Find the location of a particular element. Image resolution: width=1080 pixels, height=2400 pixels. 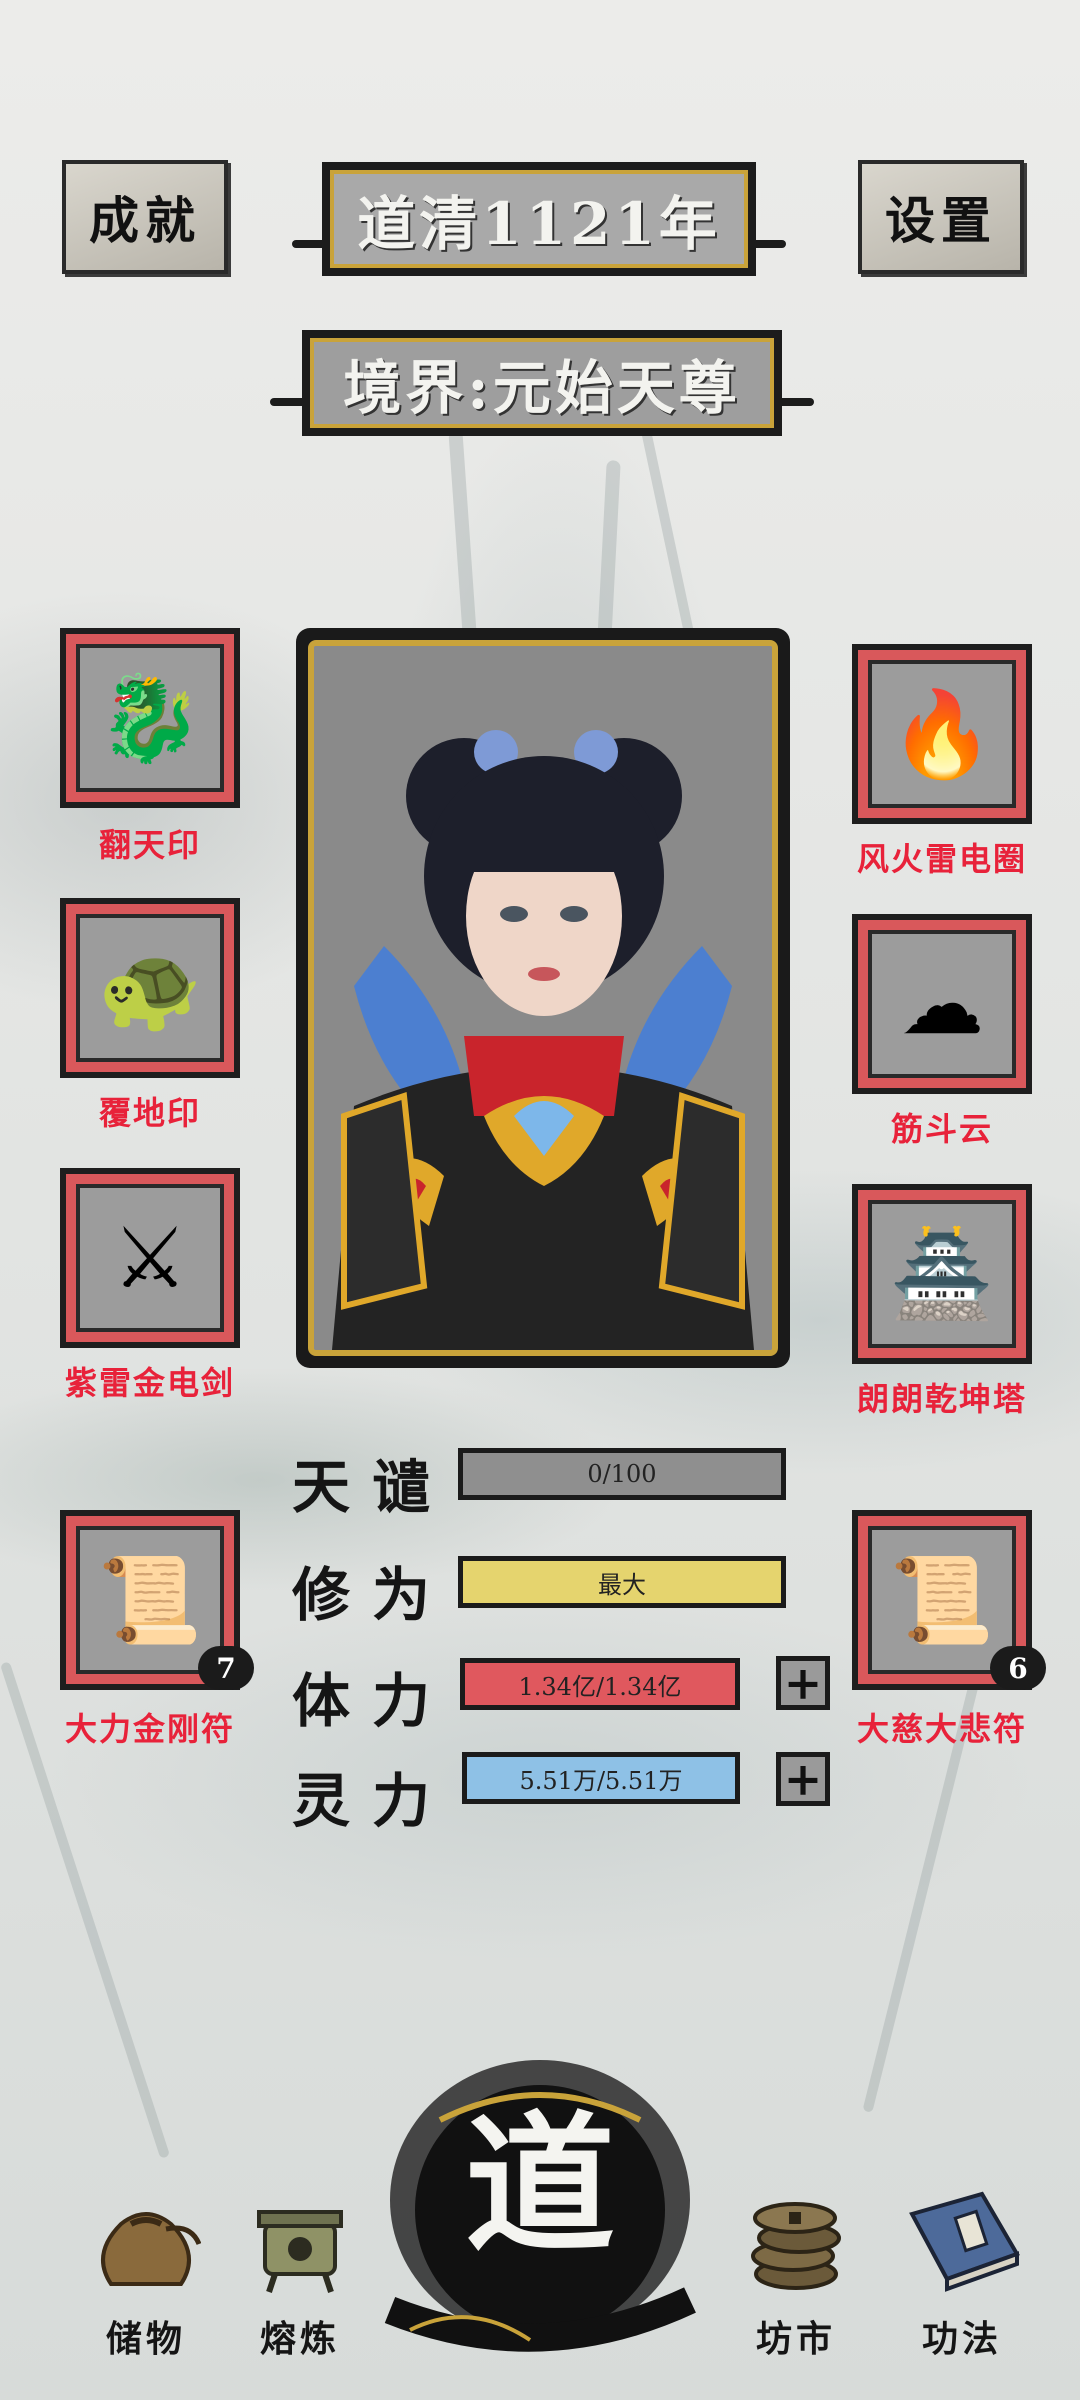

tianqian-value: 0/100 is located at coordinates (622, 1474).